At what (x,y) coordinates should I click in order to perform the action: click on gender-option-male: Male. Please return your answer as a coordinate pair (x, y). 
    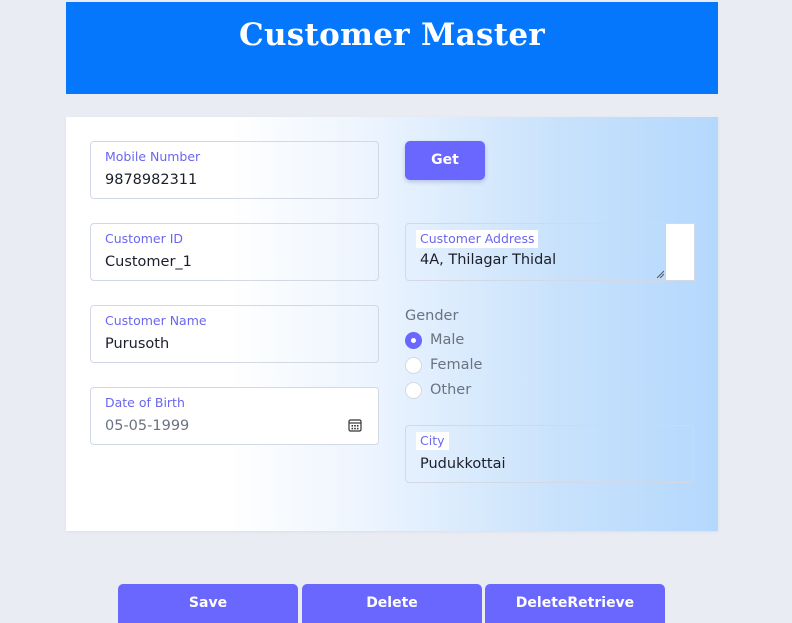
    Looking at the image, I should click on (434, 340).